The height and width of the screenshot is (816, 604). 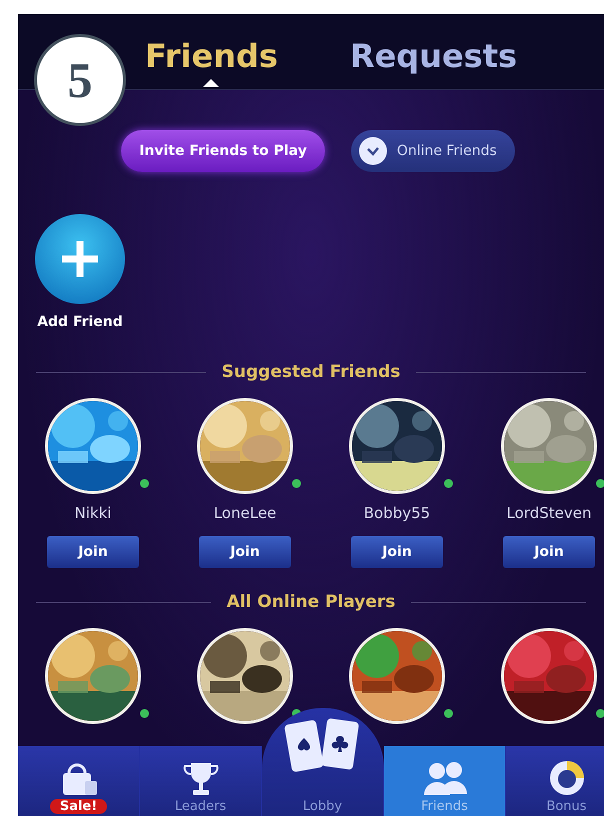 What do you see at coordinates (311, 602) in the screenshot?
I see `section-title: All Online Players` at bounding box center [311, 602].